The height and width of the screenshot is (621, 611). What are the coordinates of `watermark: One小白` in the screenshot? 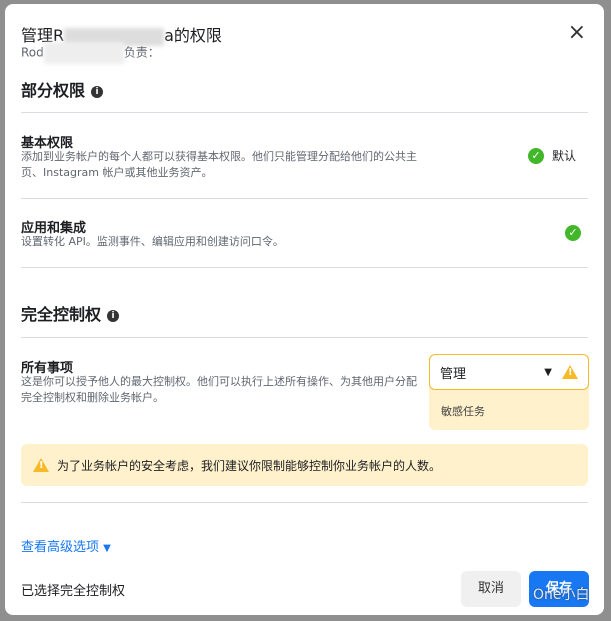 It's located at (561, 595).